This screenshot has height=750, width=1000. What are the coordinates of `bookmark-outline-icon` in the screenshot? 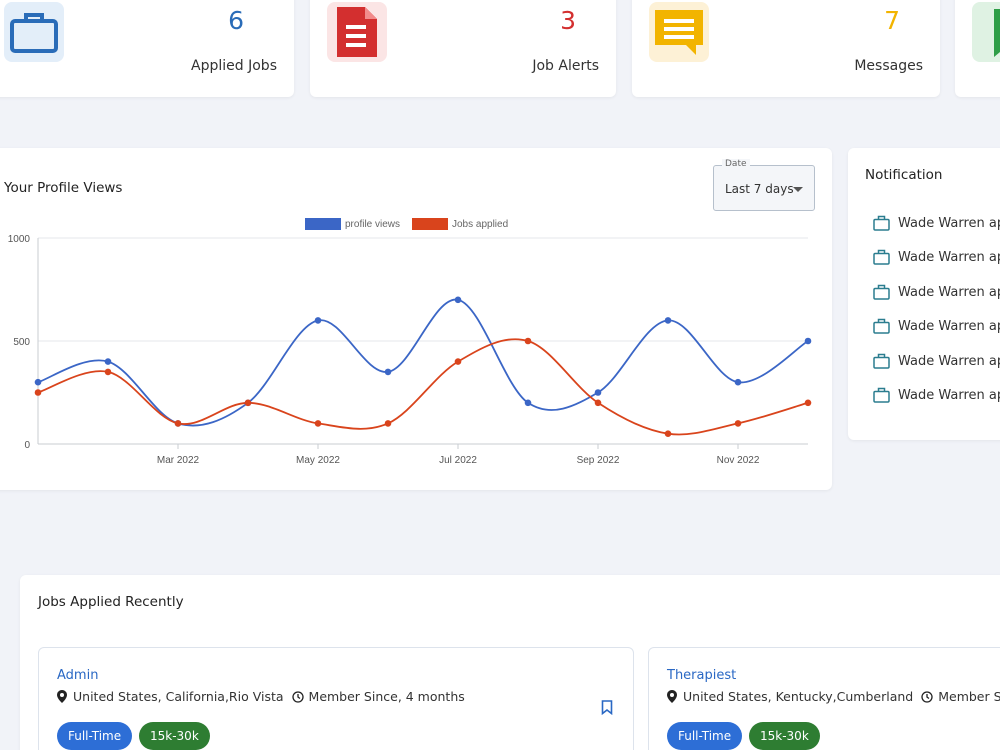 It's located at (607, 707).